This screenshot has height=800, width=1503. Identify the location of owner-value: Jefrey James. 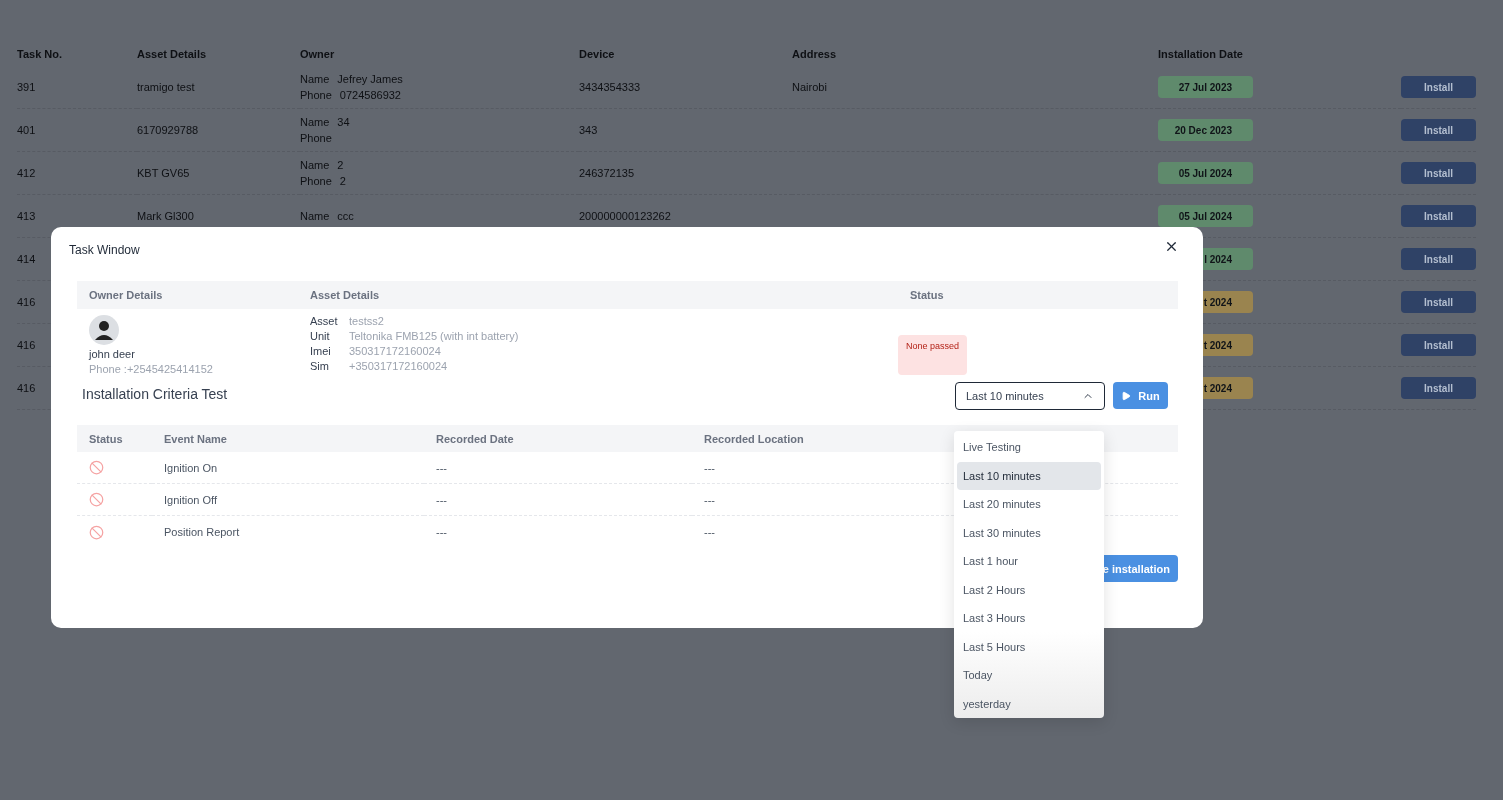
(370, 79).